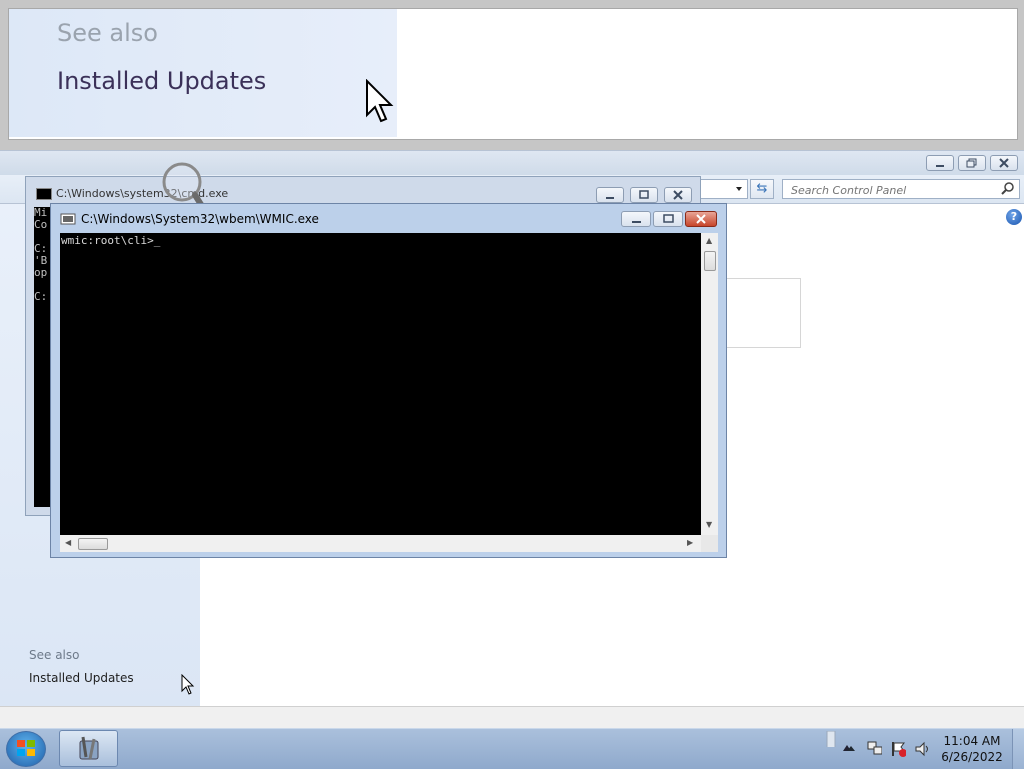 The width and height of the screenshot is (1024, 769). What do you see at coordinates (724, 189) in the screenshot?
I see `address-dropdown` at bounding box center [724, 189].